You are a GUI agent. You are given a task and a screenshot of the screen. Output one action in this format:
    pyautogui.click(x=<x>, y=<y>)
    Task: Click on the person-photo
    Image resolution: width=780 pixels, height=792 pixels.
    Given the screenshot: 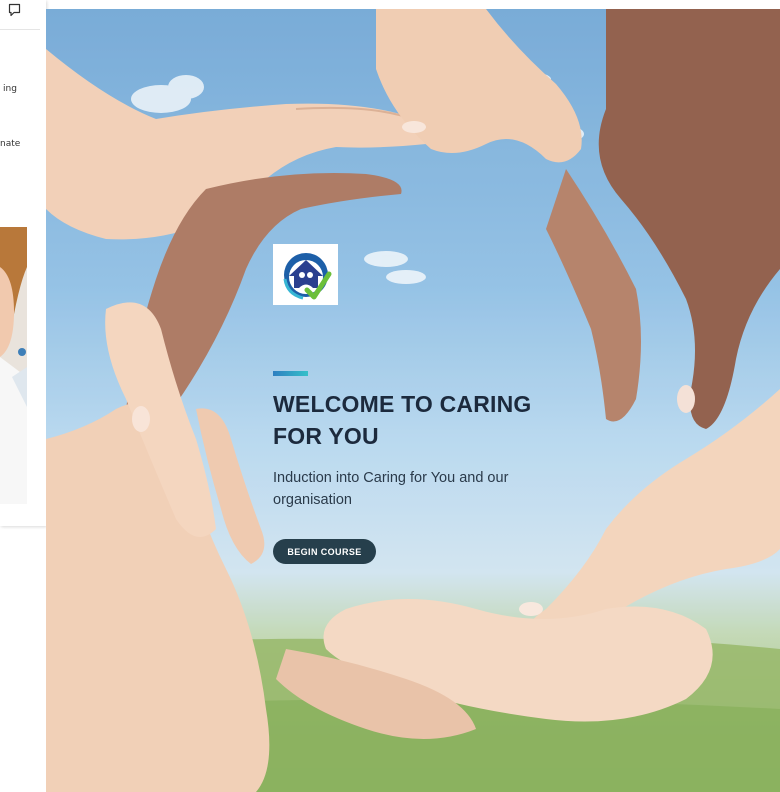 What is the action you would take?
    pyautogui.click(x=13, y=365)
    